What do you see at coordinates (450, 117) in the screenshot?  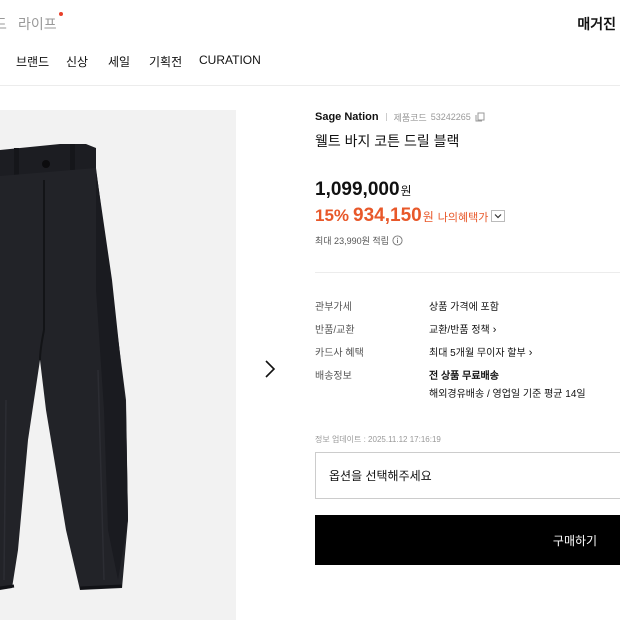 I see `product-code: 53242265` at bounding box center [450, 117].